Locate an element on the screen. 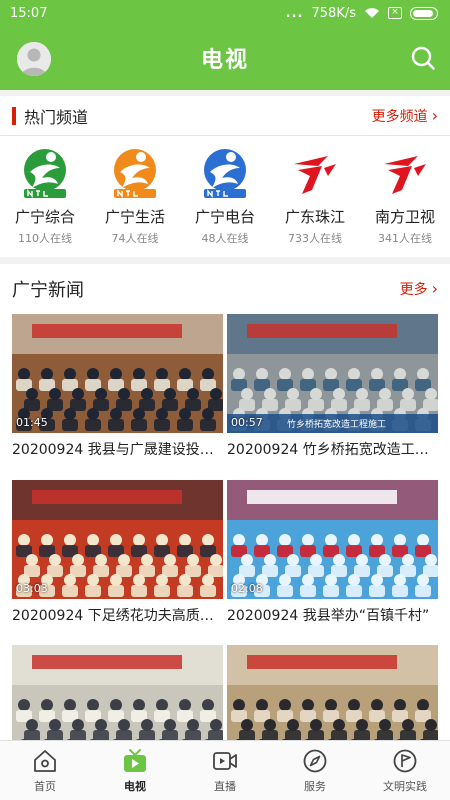 The width and height of the screenshot is (450, 800). home-icon is located at coordinates (45, 761).